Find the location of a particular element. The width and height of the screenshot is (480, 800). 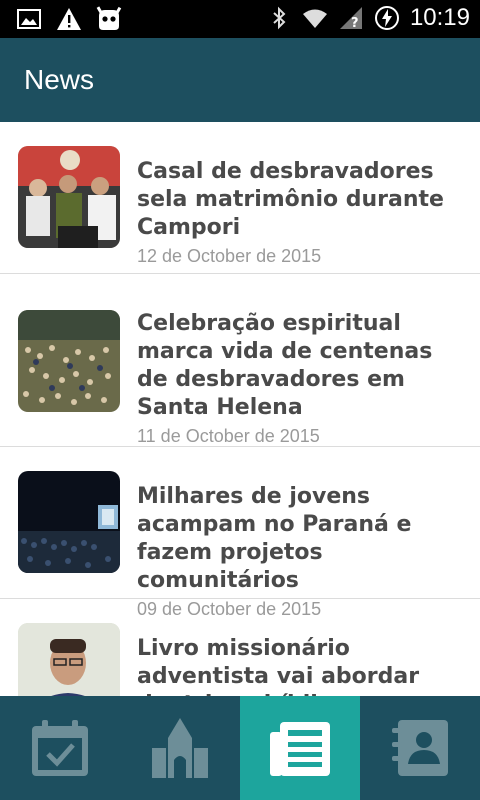

status-bar: ? 10:19 is located at coordinates (240, 19).